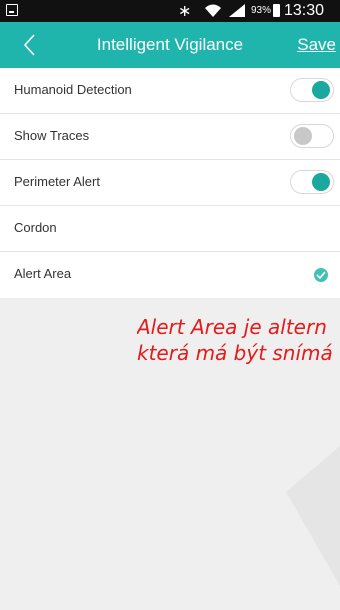  What do you see at coordinates (170, 91) in the screenshot?
I see `setting-row-humanoid-detection: Humanoid Detection` at bounding box center [170, 91].